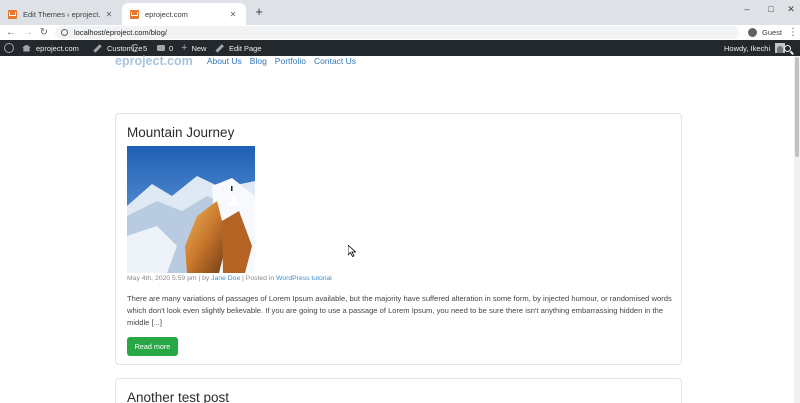 This screenshot has width=800, height=403. I want to click on address-bar: localhost/eproject.com/blog/, so click(397, 32).